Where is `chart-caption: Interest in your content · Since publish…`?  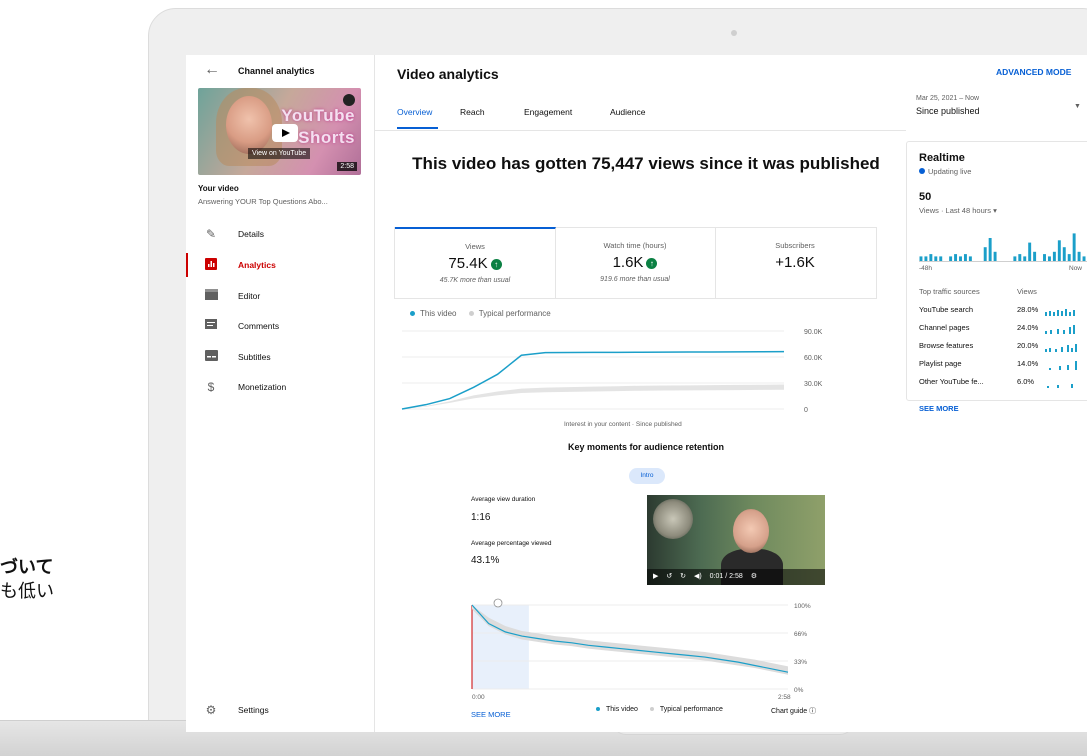
chart-caption: Interest in your content · Since publish… is located at coordinates (623, 424).